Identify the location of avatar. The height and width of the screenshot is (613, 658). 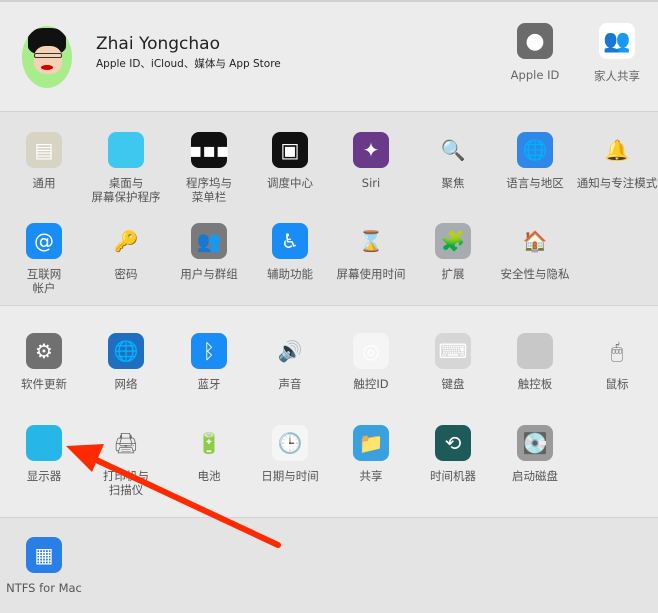
(47, 57).